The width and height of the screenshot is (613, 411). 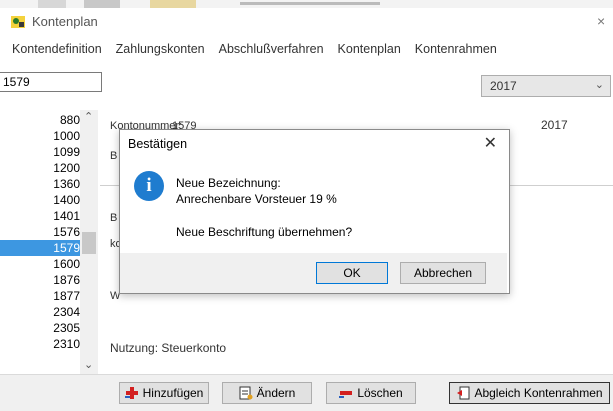 What do you see at coordinates (40, 328) in the screenshot?
I see `list-item: 2305` at bounding box center [40, 328].